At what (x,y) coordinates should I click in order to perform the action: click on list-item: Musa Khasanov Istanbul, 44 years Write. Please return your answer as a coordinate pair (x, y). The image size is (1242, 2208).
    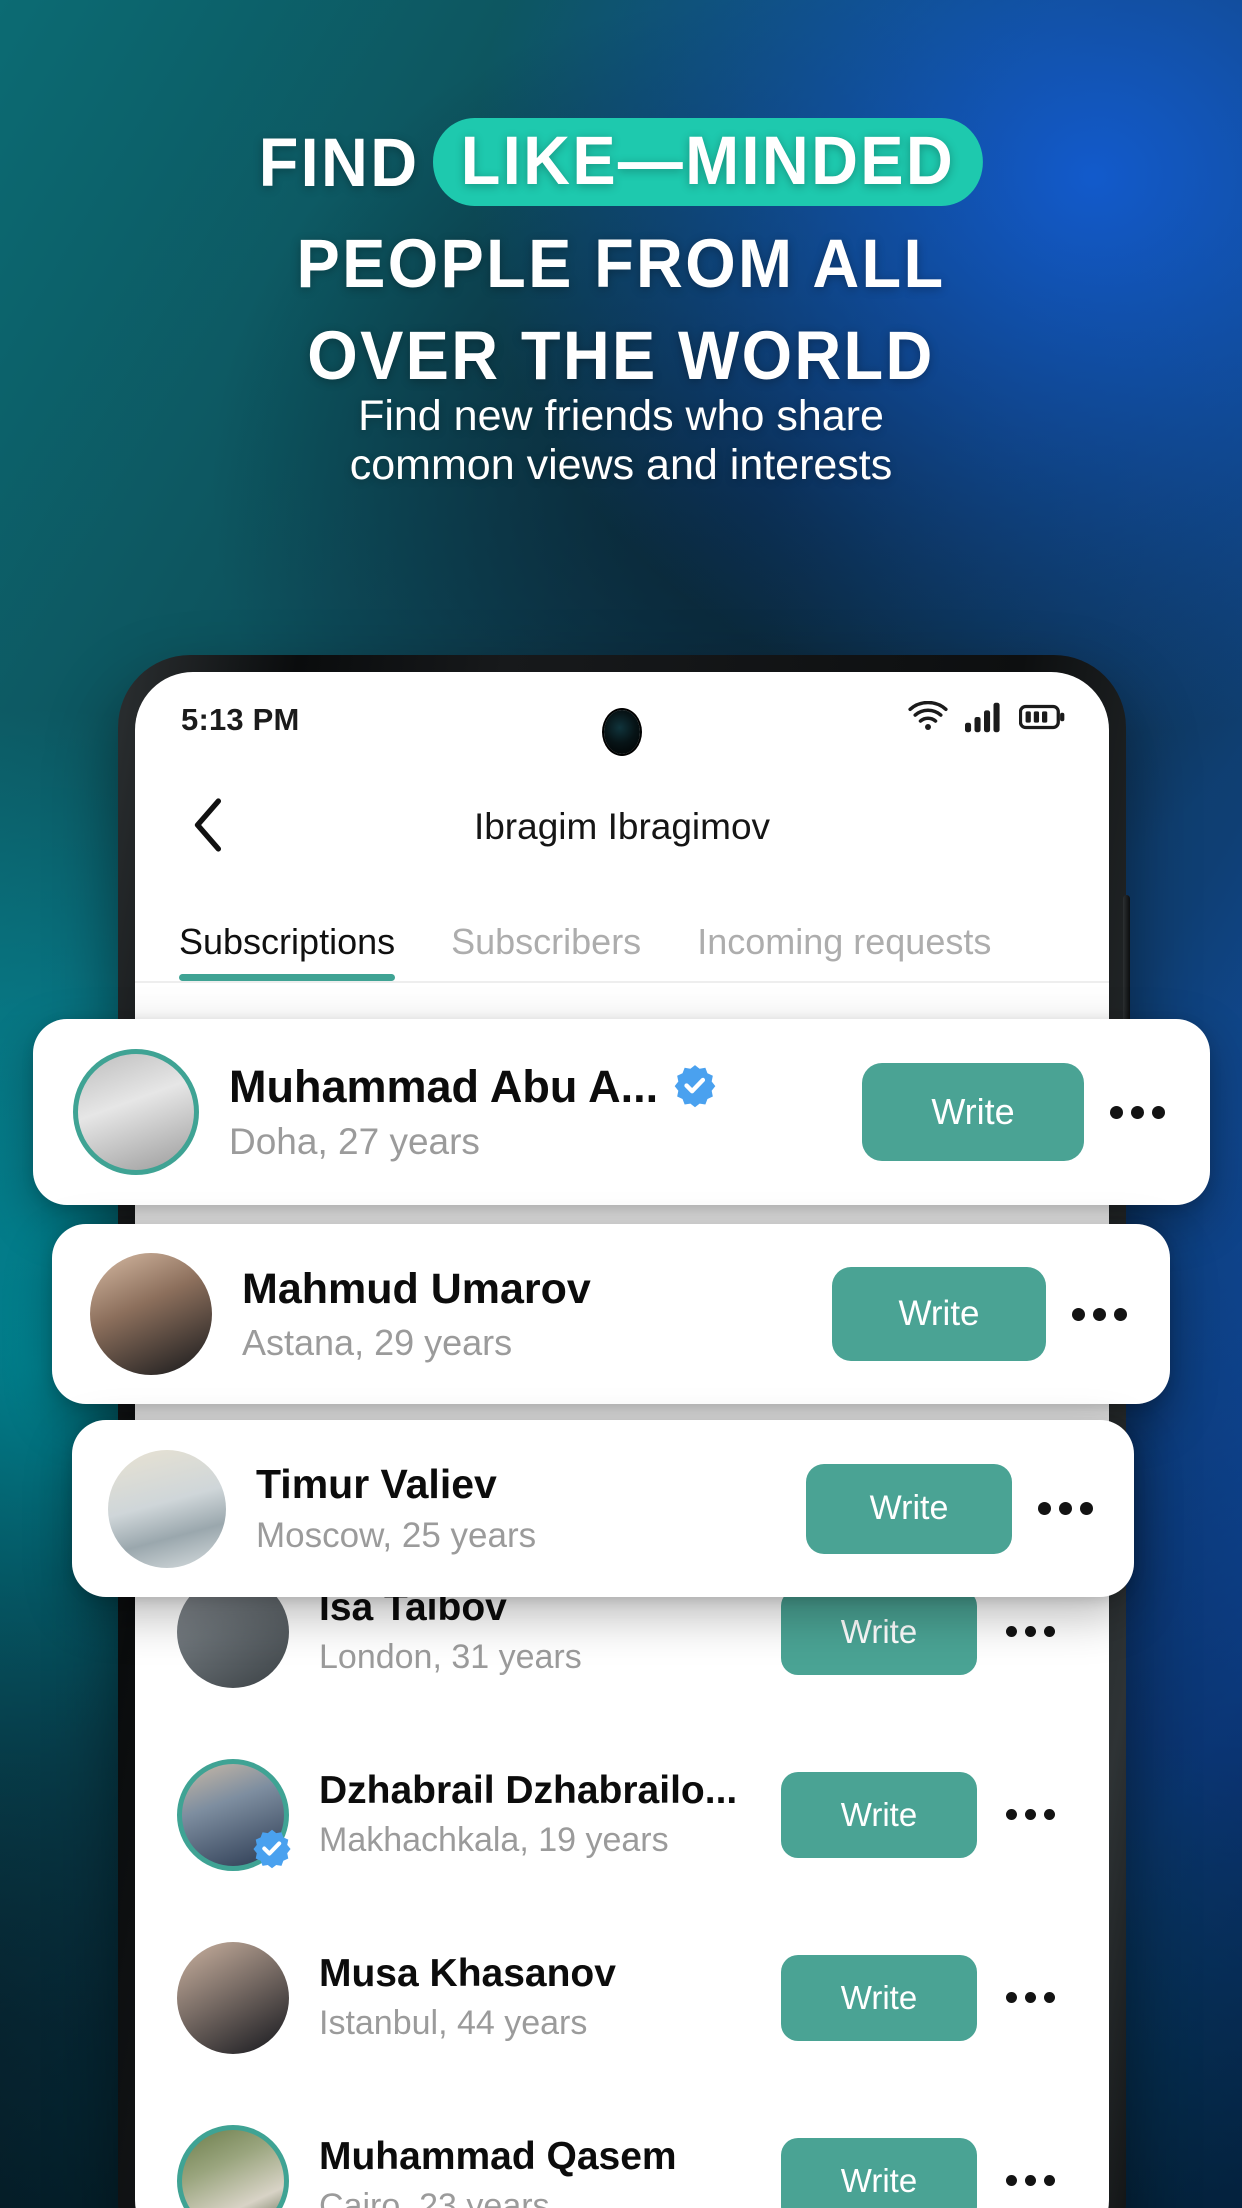
    Looking at the image, I should click on (622, 1997).